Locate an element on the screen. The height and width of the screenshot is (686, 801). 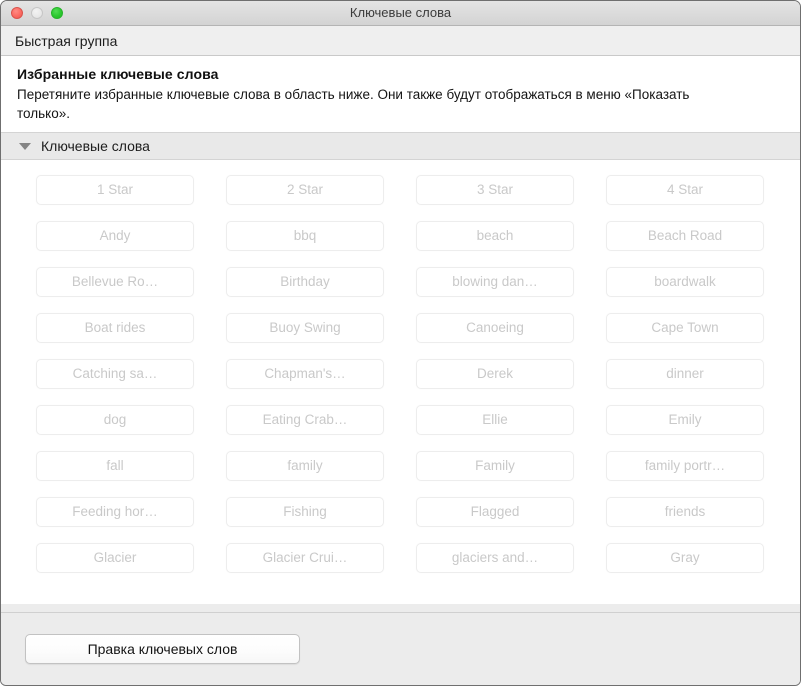
keyword-button: 2 Star is located at coordinates (305, 190).